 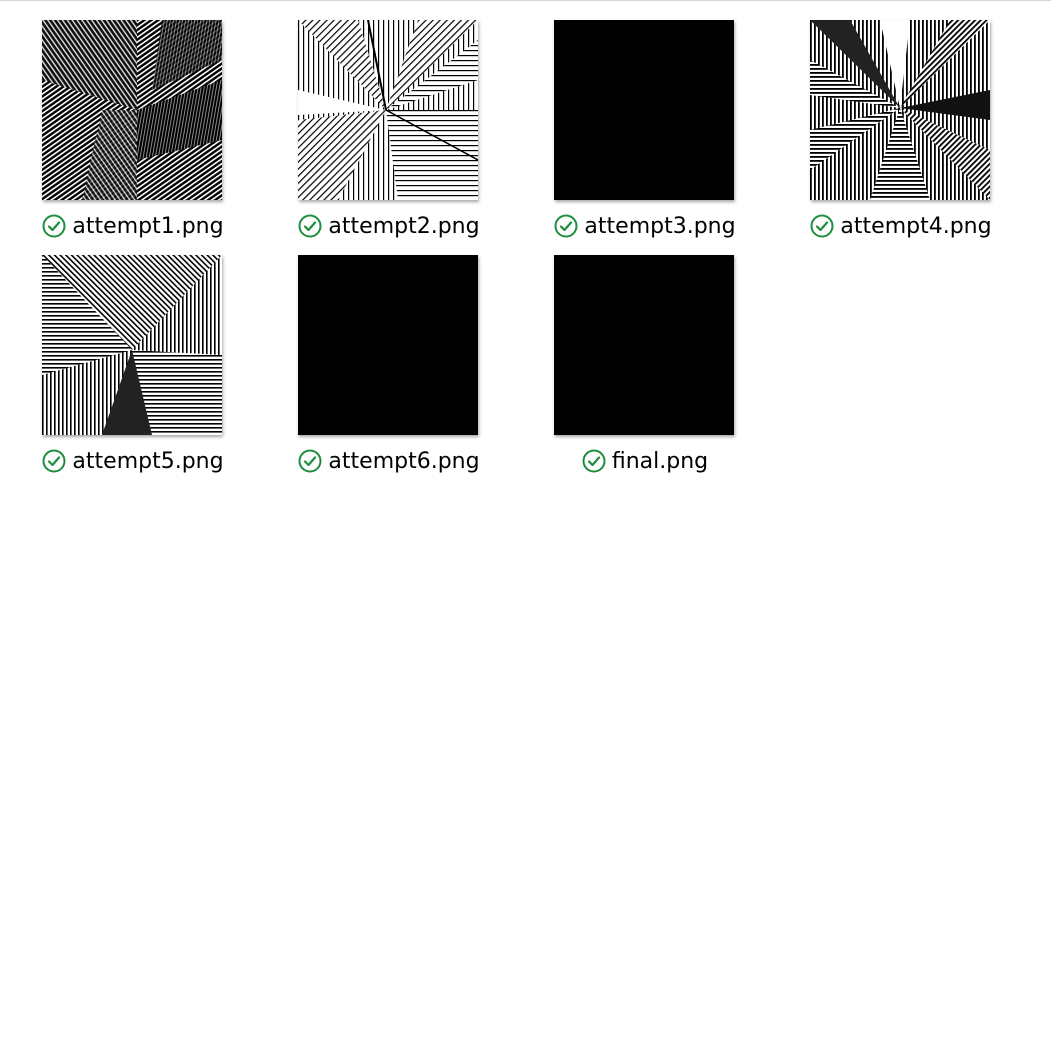 What do you see at coordinates (525, 0) in the screenshot?
I see `top-divider` at bounding box center [525, 0].